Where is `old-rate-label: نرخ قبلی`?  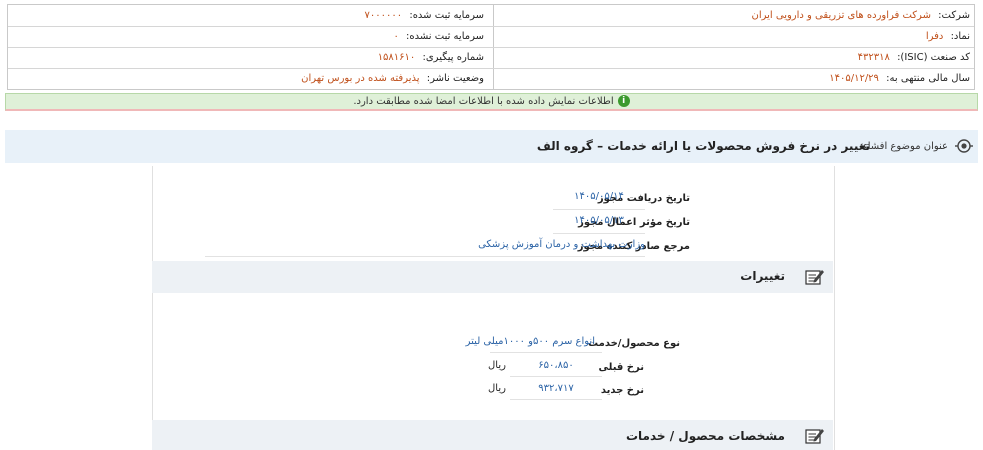
old-rate-label: نرخ قبلی is located at coordinates (621, 367).